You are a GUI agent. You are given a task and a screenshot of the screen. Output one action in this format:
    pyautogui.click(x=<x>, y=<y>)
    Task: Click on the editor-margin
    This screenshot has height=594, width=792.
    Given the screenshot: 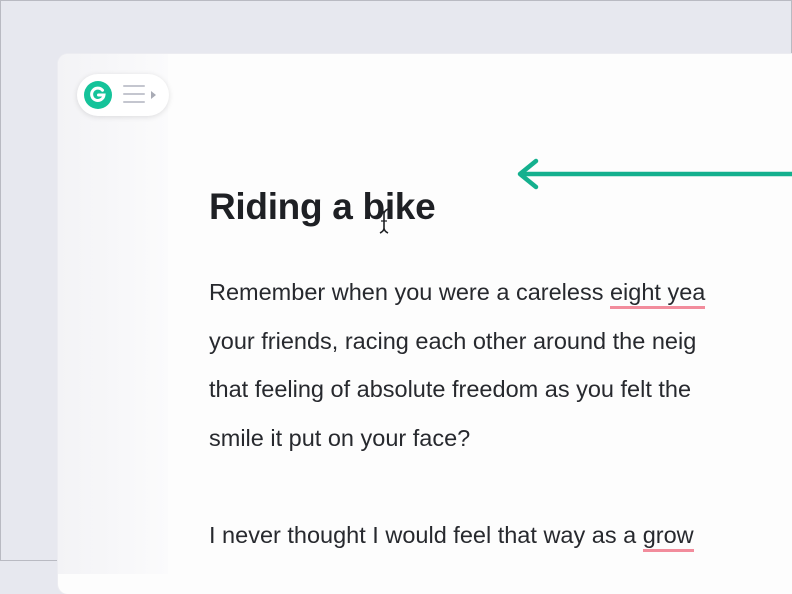 What is the action you would take?
    pyautogui.click(x=113, y=314)
    